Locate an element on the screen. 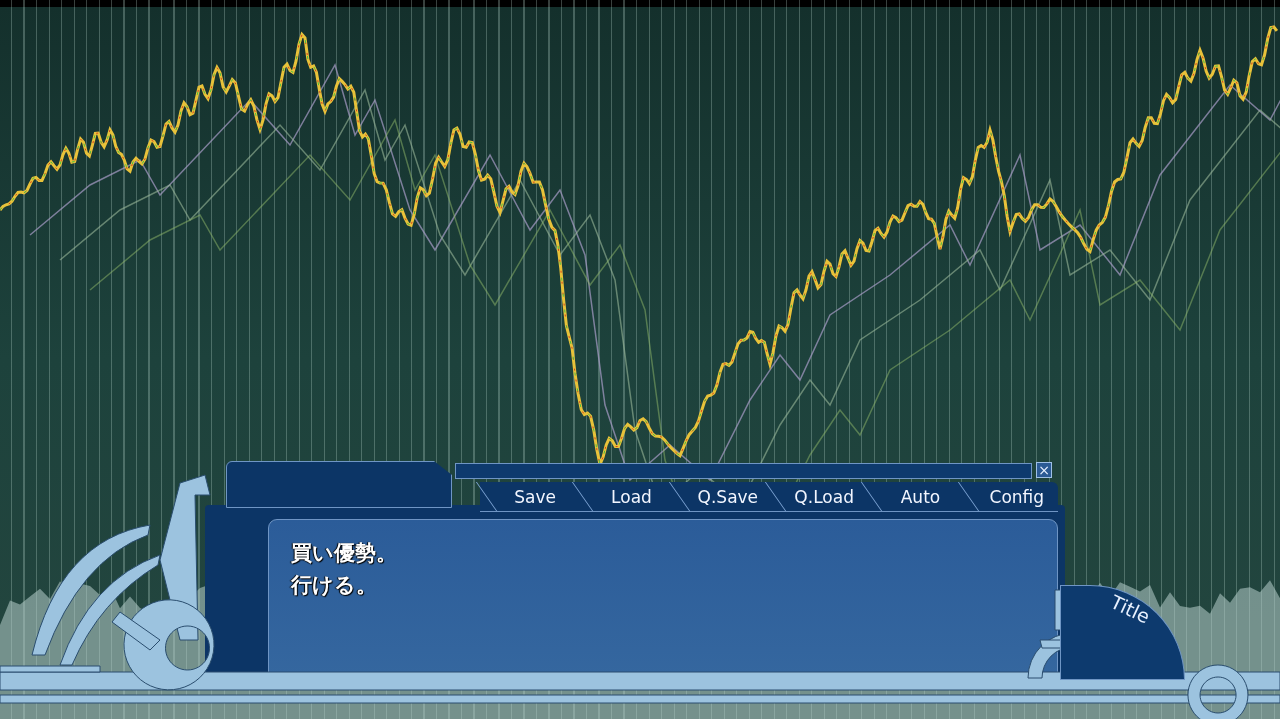 This screenshot has height=719, width=1280. message-text: 行ける。 is located at coordinates (334, 585).